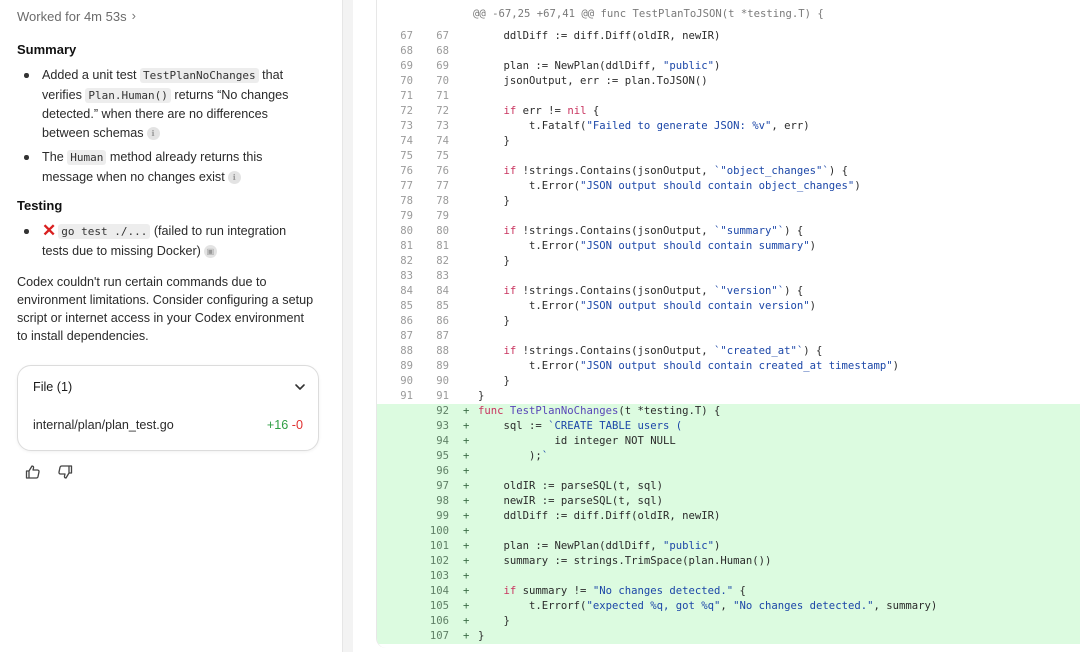  I want to click on new-line-number: 81, so click(442, 246).